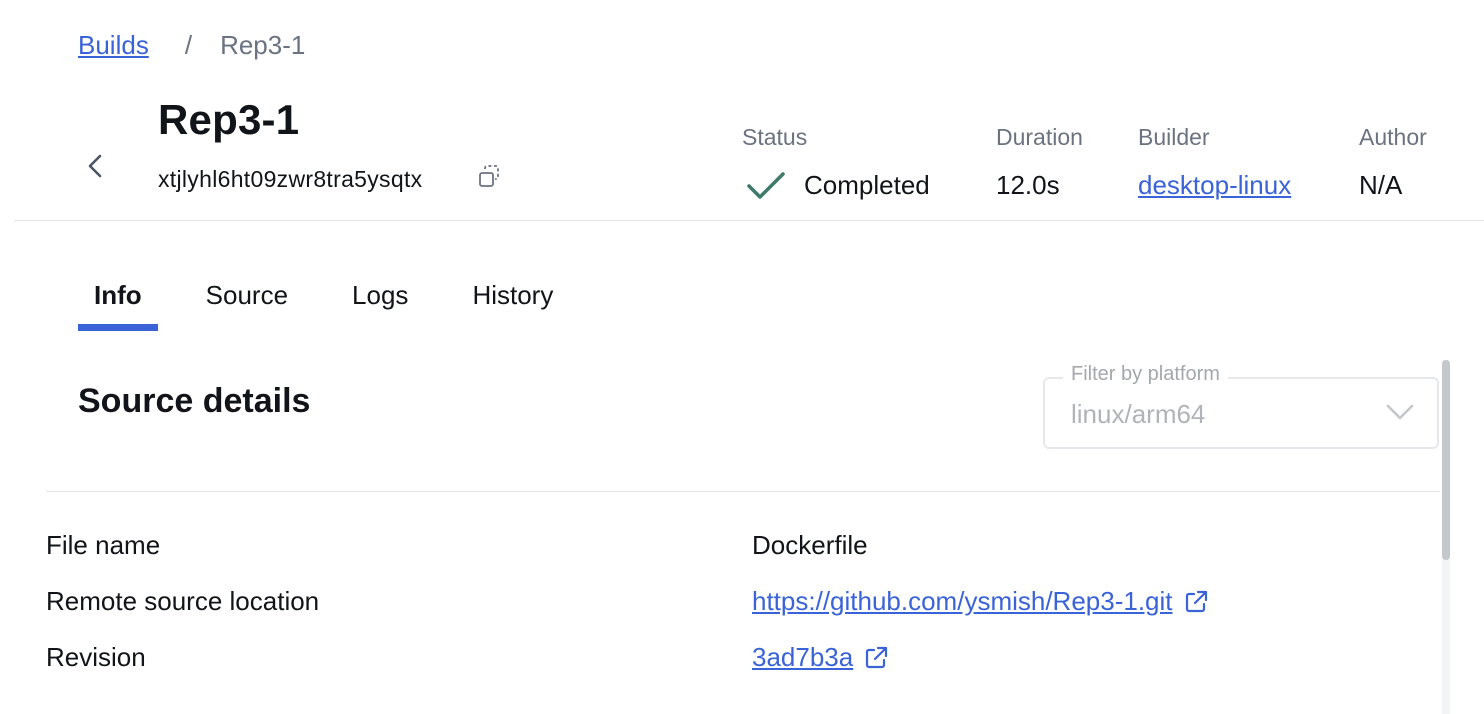  What do you see at coordinates (1028, 185) in the screenshot?
I see `duration-value: 12.0s` at bounding box center [1028, 185].